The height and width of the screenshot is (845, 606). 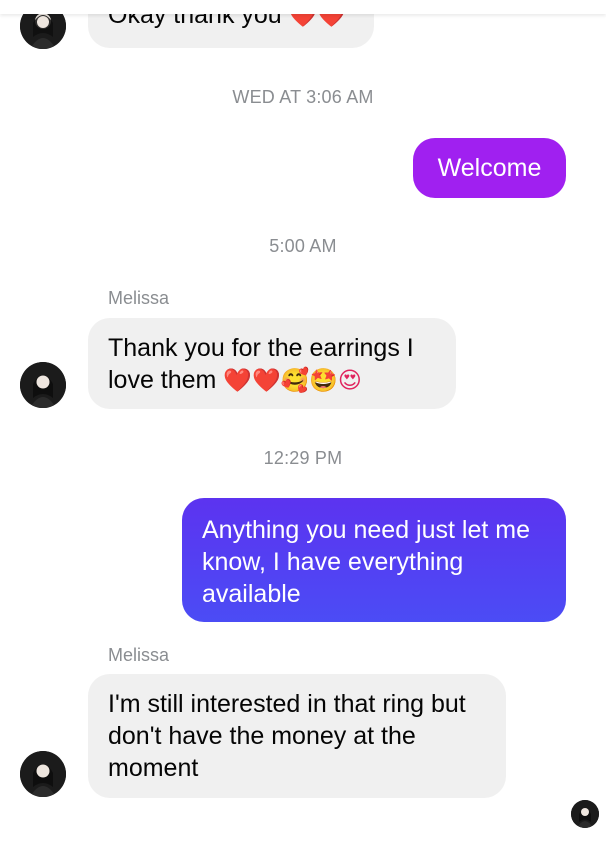 I want to click on message-bubble-outgoing: Welcome, so click(x=489, y=168).